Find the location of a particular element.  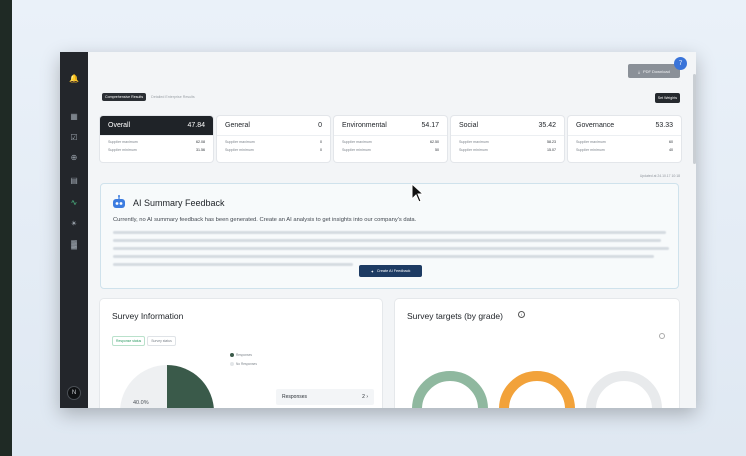

notification-badge: 7 is located at coordinates (680, 63).